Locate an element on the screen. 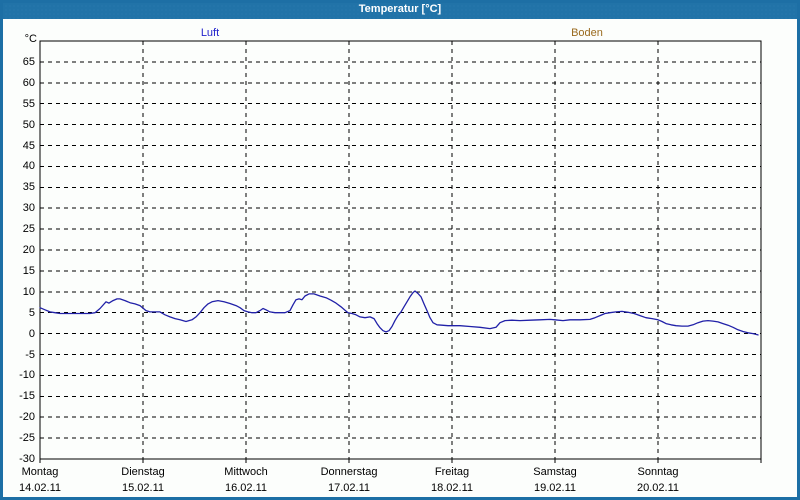 This screenshot has height=500, width=800. y-axis-label: 60 is located at coordinates (28, 82).